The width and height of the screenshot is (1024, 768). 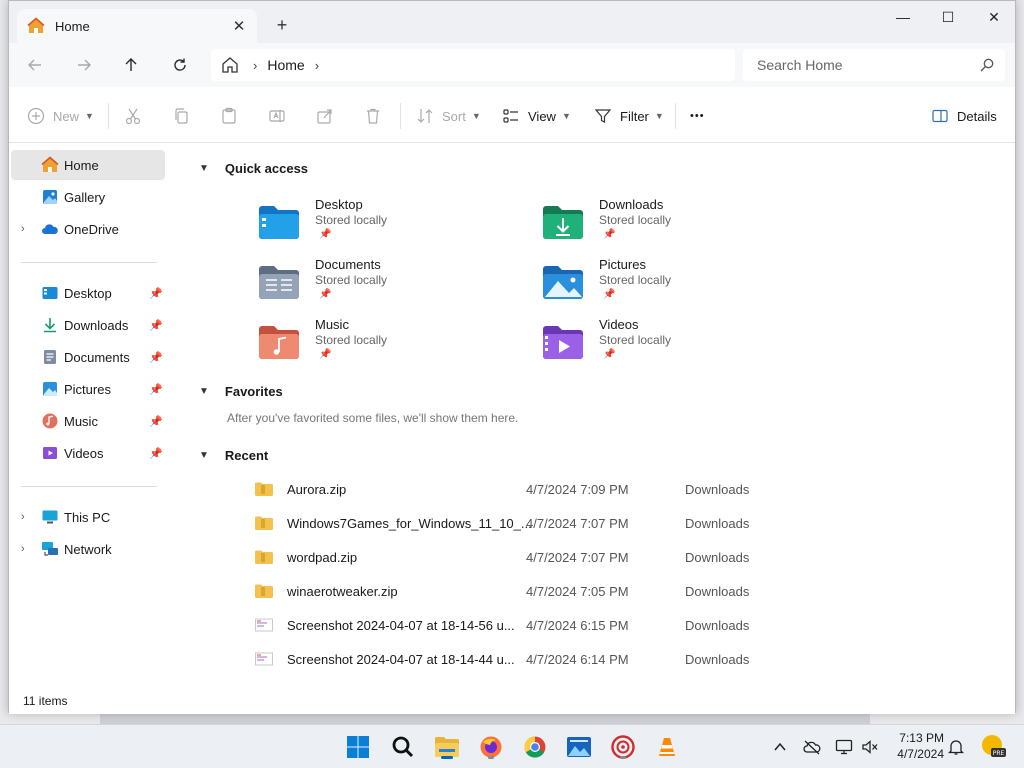 I want to click on sidebar-item-pictures: Pictures 📌, so click(x=88, y=389).